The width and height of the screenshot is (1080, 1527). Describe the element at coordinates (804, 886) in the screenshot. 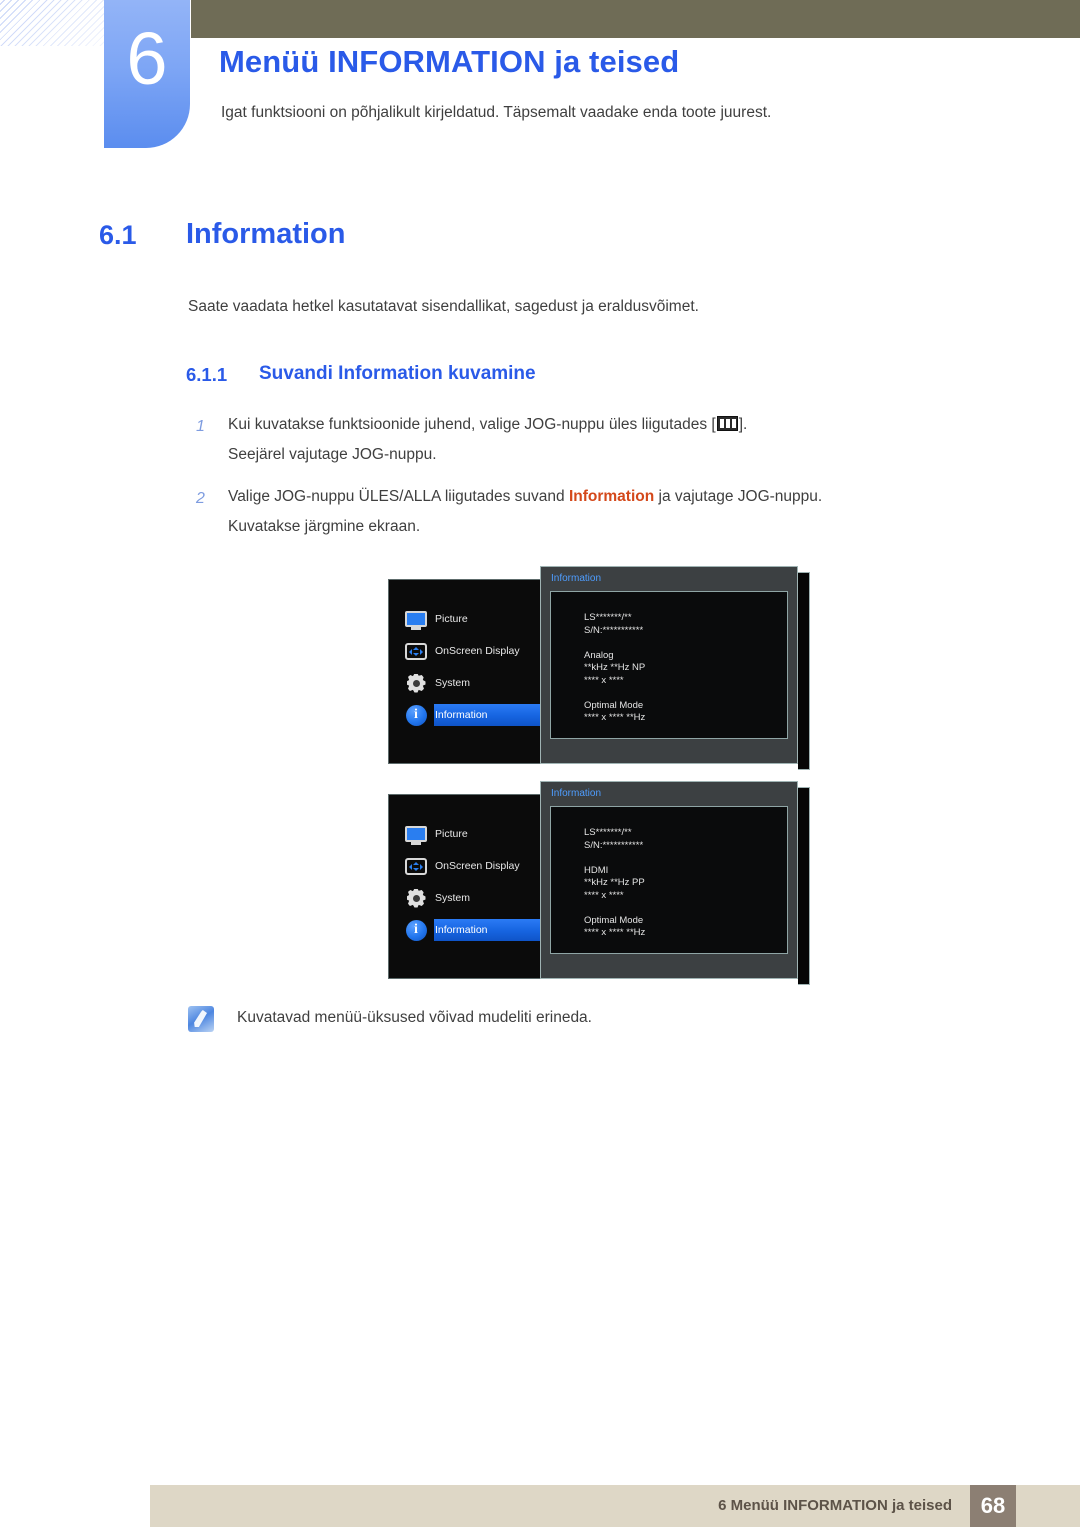

I see `osd-2-right-edge` at that location.